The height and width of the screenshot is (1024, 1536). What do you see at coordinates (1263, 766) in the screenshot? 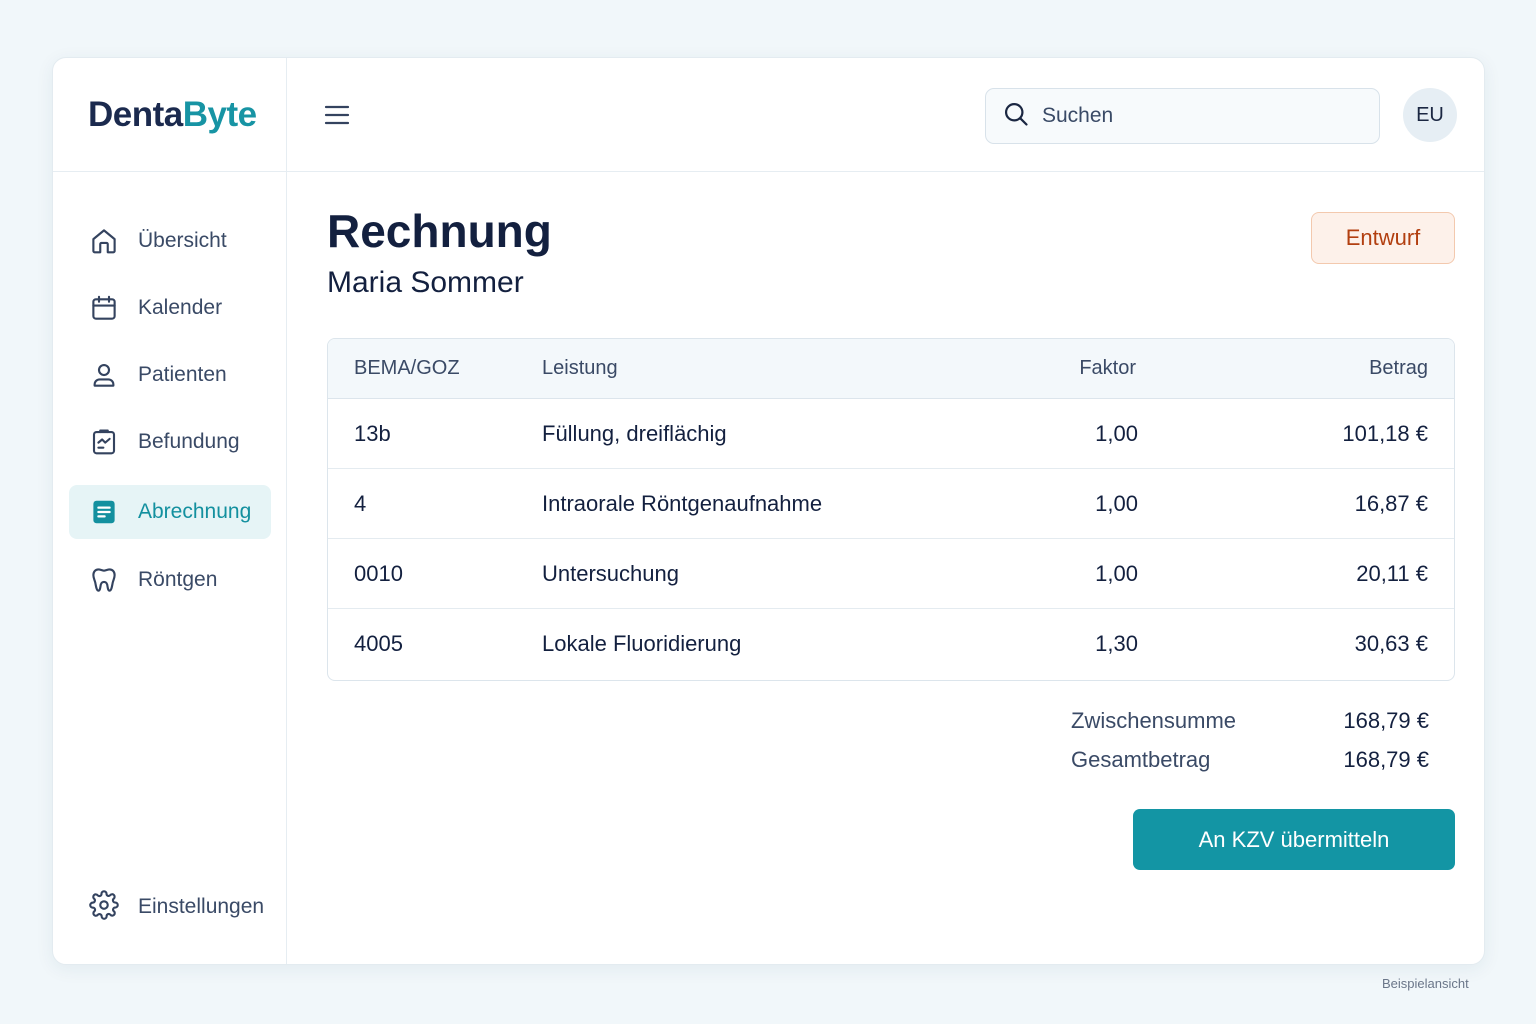
I see `total-row: Gesamtbetrag 168,79 €` at bounding box center [1263, 766].